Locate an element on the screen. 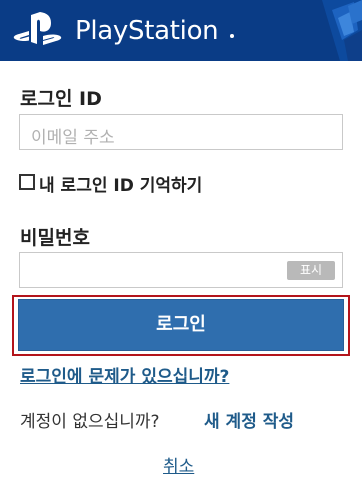 This screenshot has width=362, height=486. header-bar: PlayStation is located at coordinates (181, 30).